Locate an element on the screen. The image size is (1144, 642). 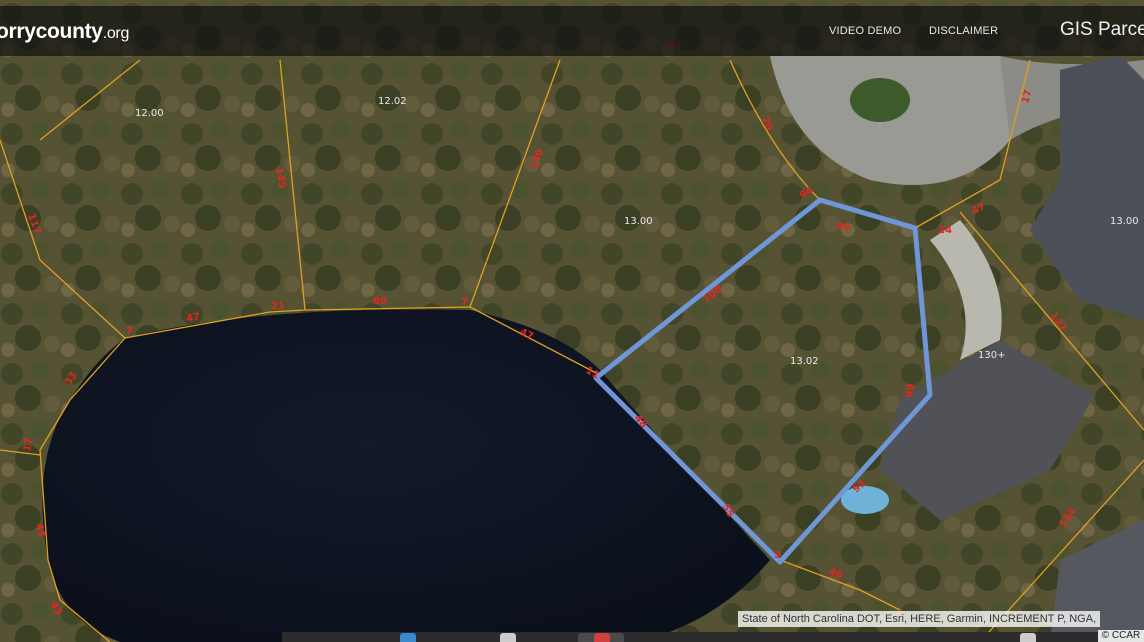
pool is located at coordinates (865, 500).